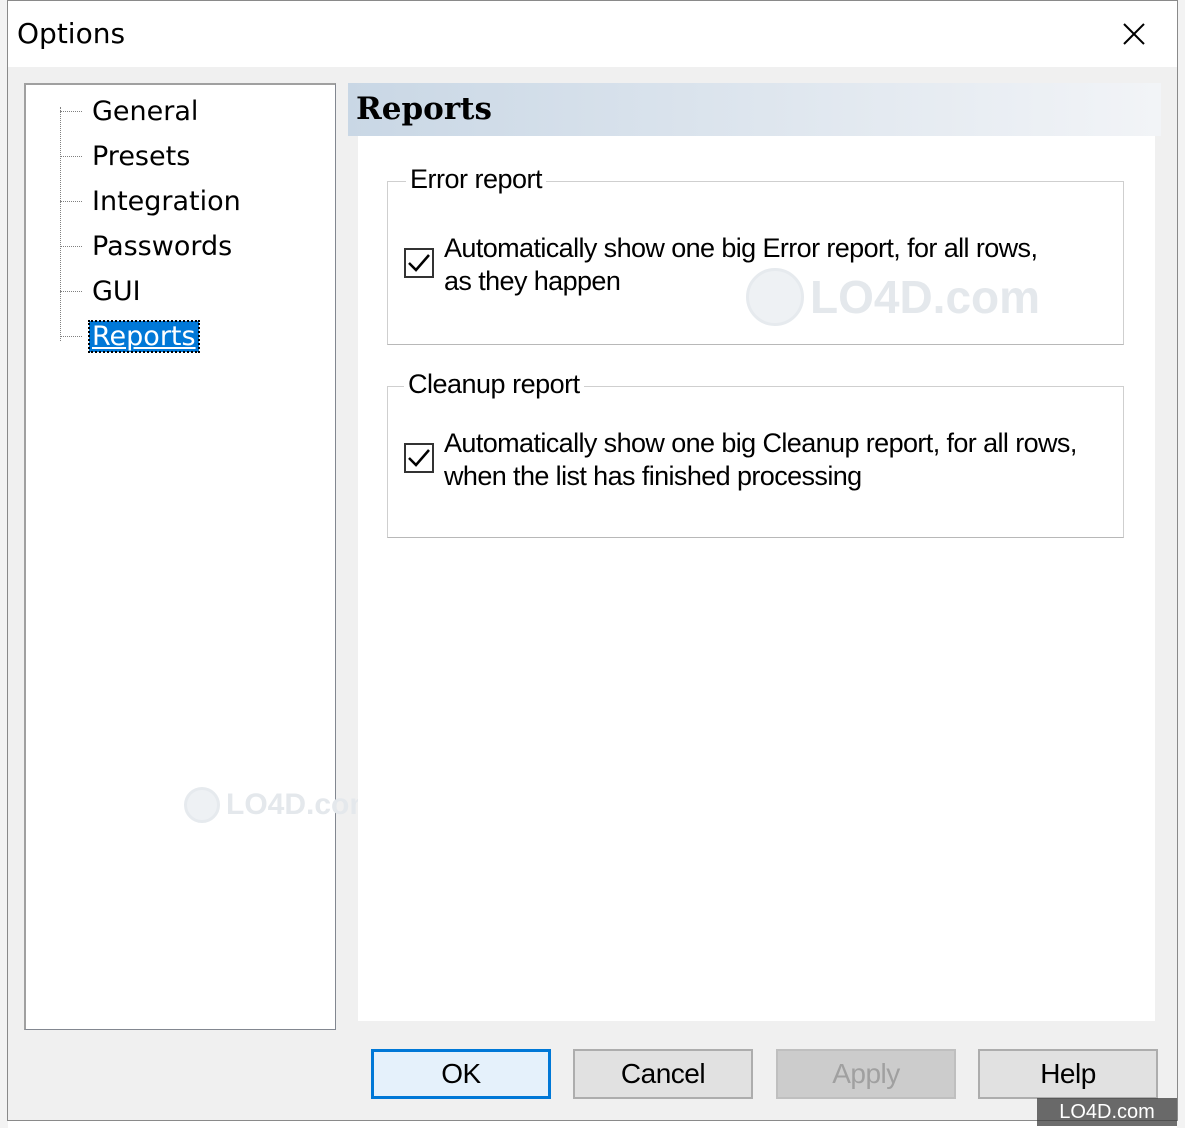  Describe the element at coordinates (141, 156) in the screenshot. I see `tree-item-label: Presets` at that location.